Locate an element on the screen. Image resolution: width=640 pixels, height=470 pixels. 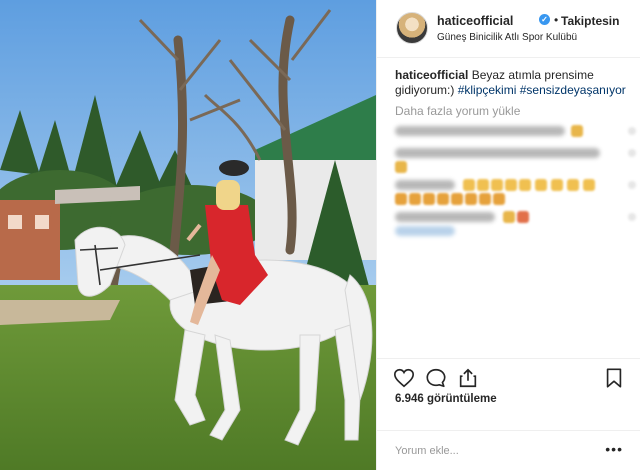
view-count: 6.946 görüntüleme is located at coordinates (446, 399).